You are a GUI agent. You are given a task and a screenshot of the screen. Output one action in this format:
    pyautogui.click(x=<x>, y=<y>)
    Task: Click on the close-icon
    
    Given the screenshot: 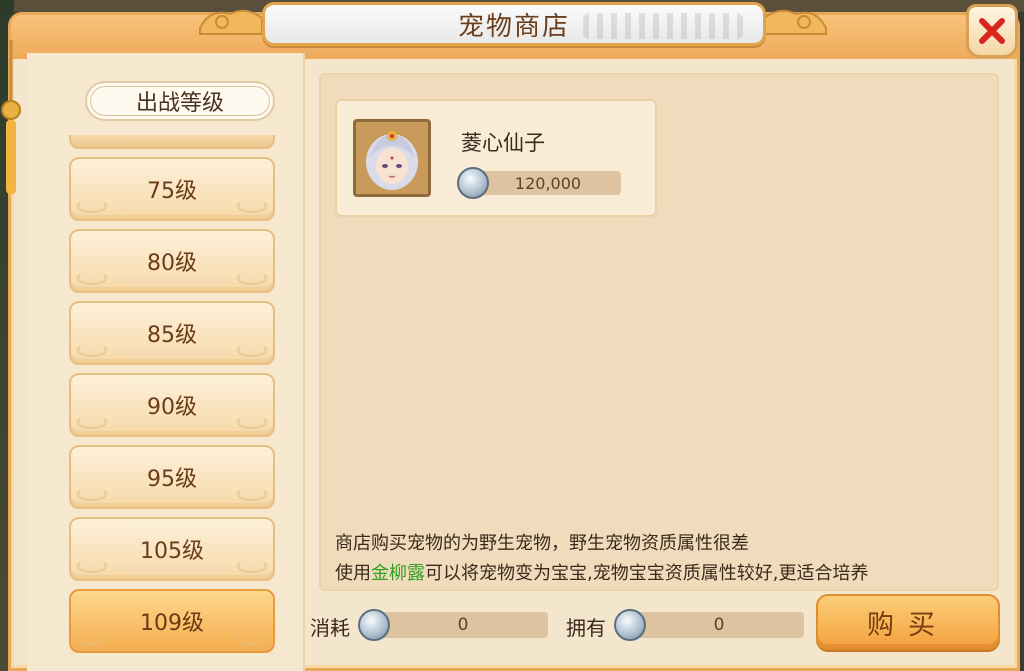 What is the action you would take?
    pyautogui.click(x=992, y=31)
    